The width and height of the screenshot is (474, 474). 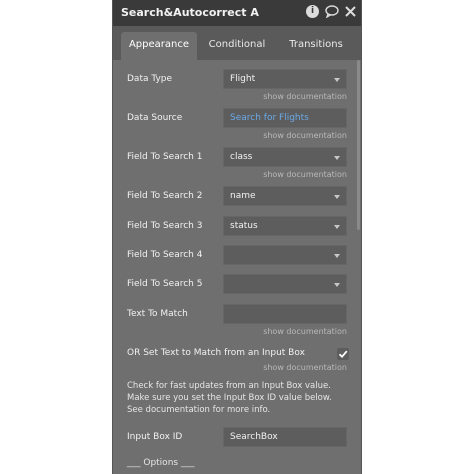 I want to click on tab-bar: Appearance Conditional Transitions, so click(x=237, y=43).